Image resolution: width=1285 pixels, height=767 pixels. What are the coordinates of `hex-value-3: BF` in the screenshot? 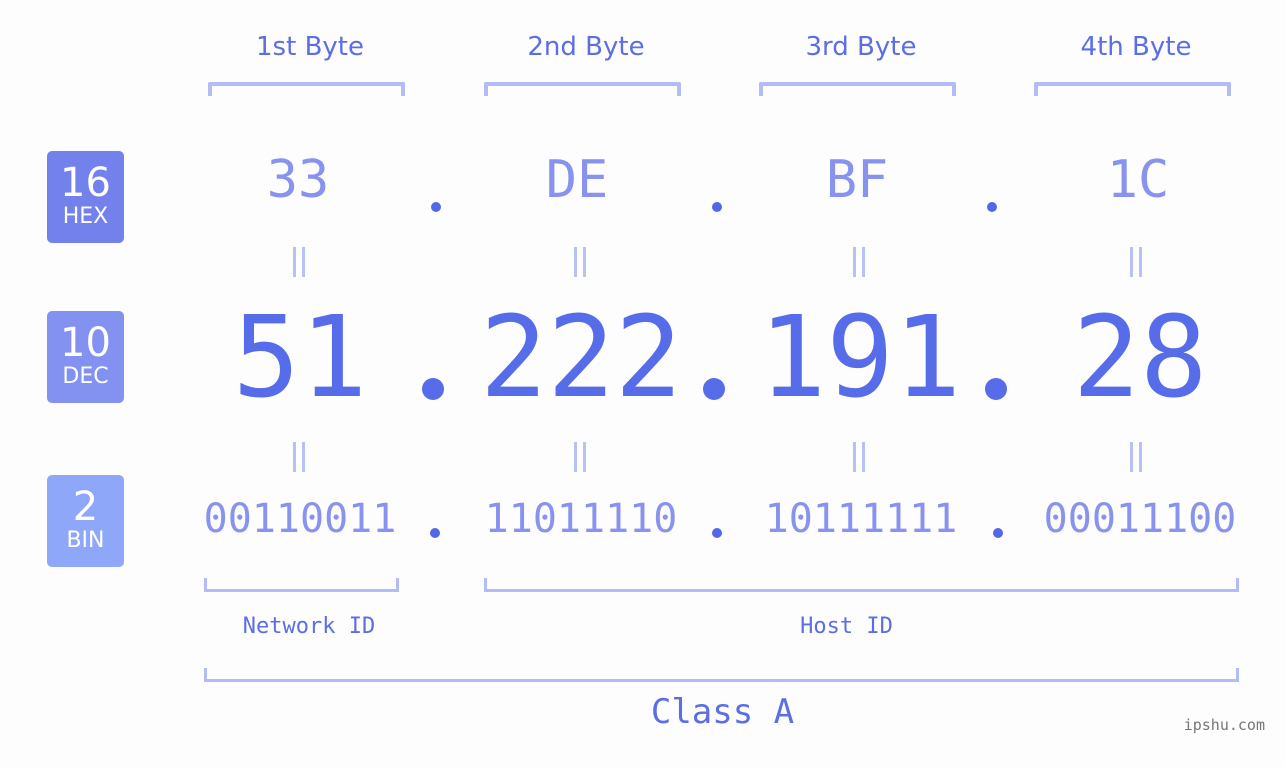 It's located at (857, 180).